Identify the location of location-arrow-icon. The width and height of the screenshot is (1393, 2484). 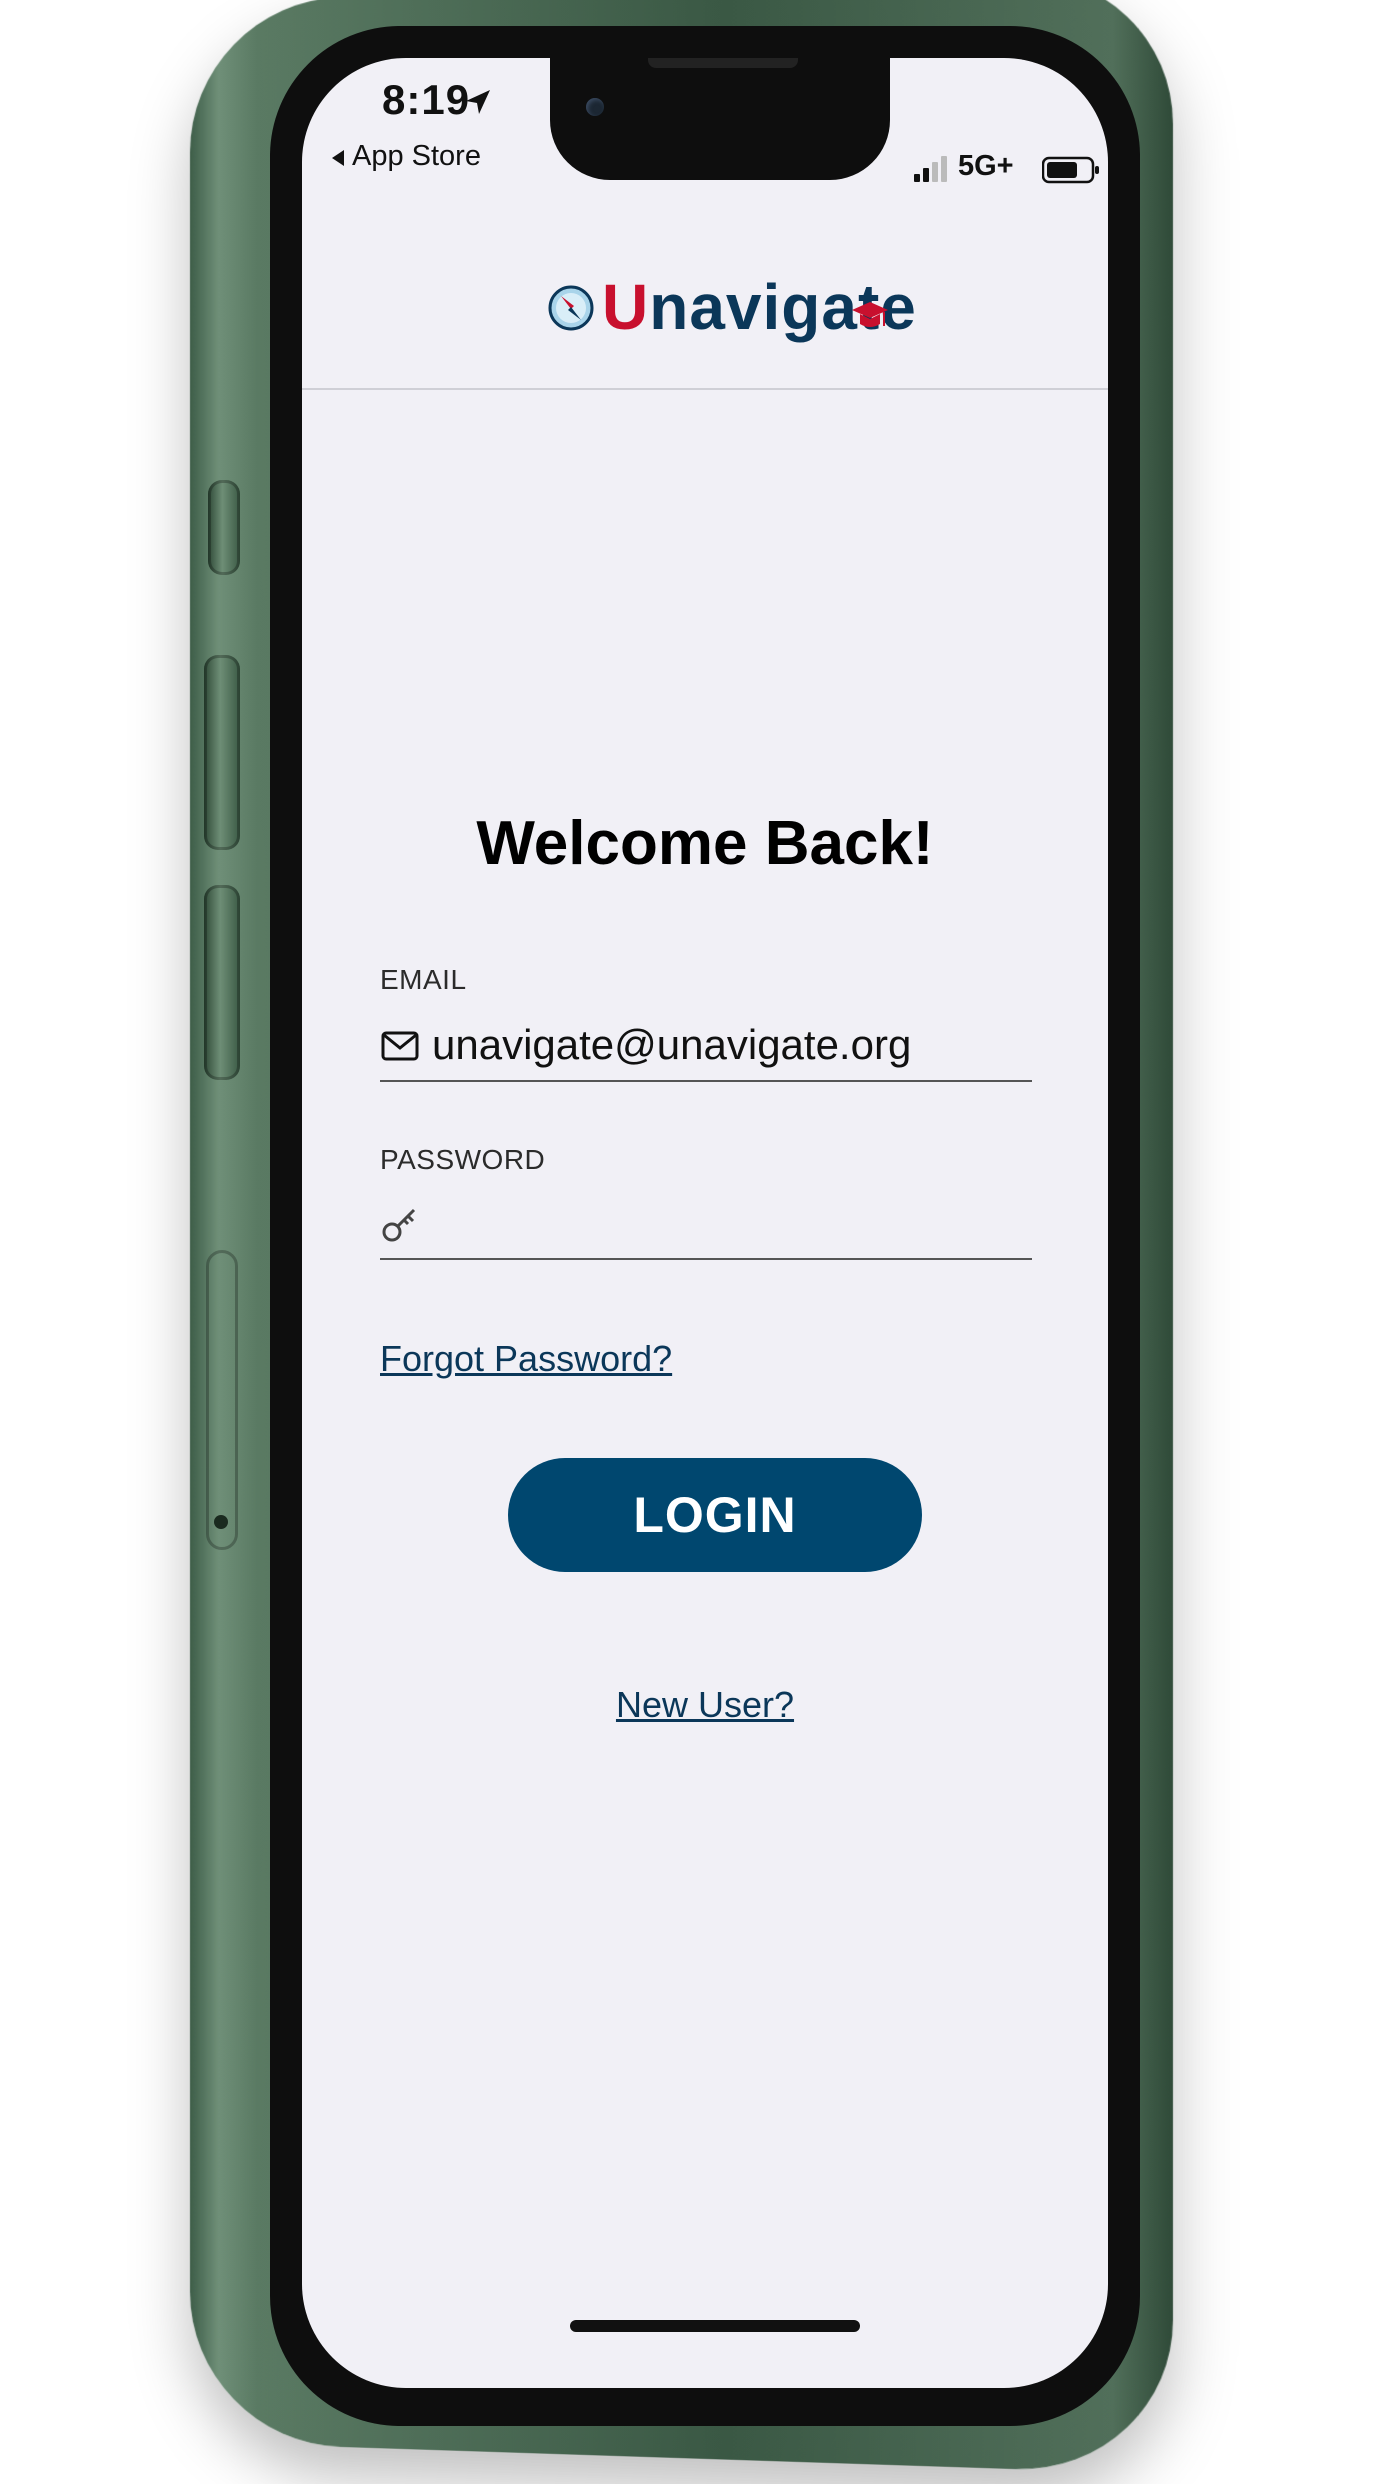
(478, 102).